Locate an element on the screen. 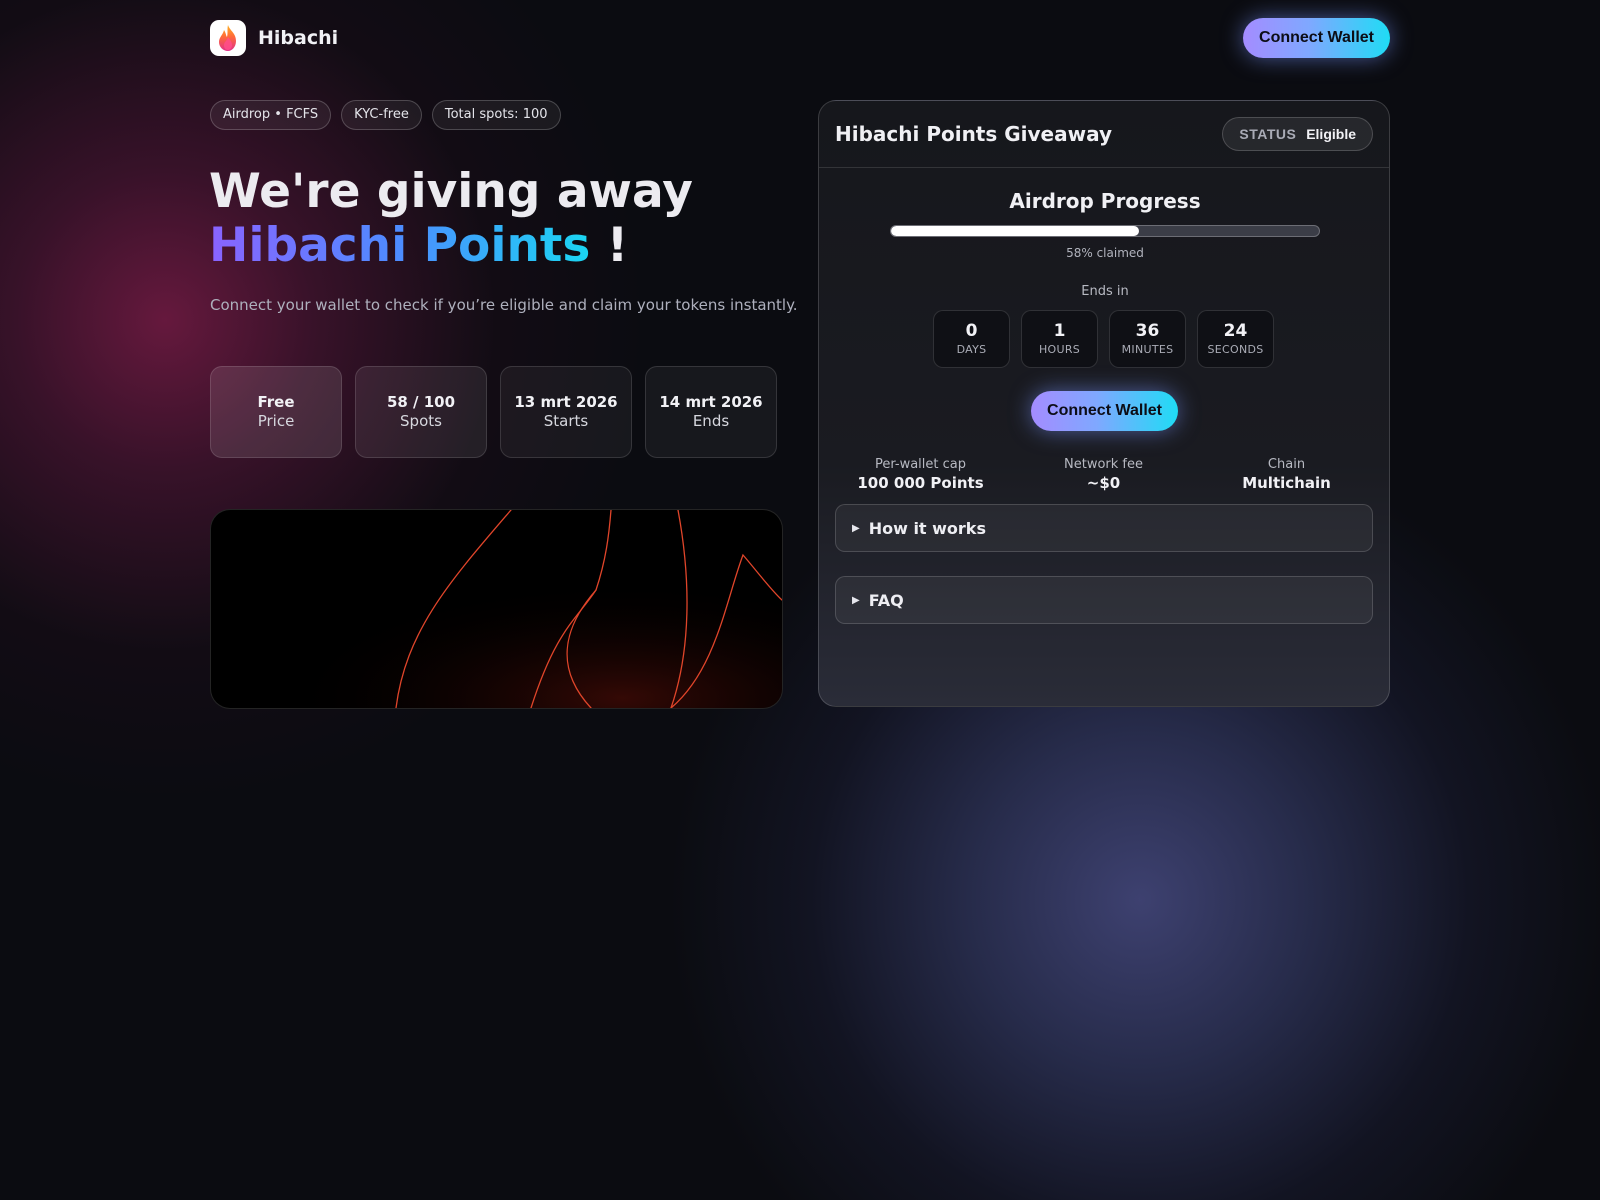  meta-value: 100 000 Points is located at coordinates (920, 483).